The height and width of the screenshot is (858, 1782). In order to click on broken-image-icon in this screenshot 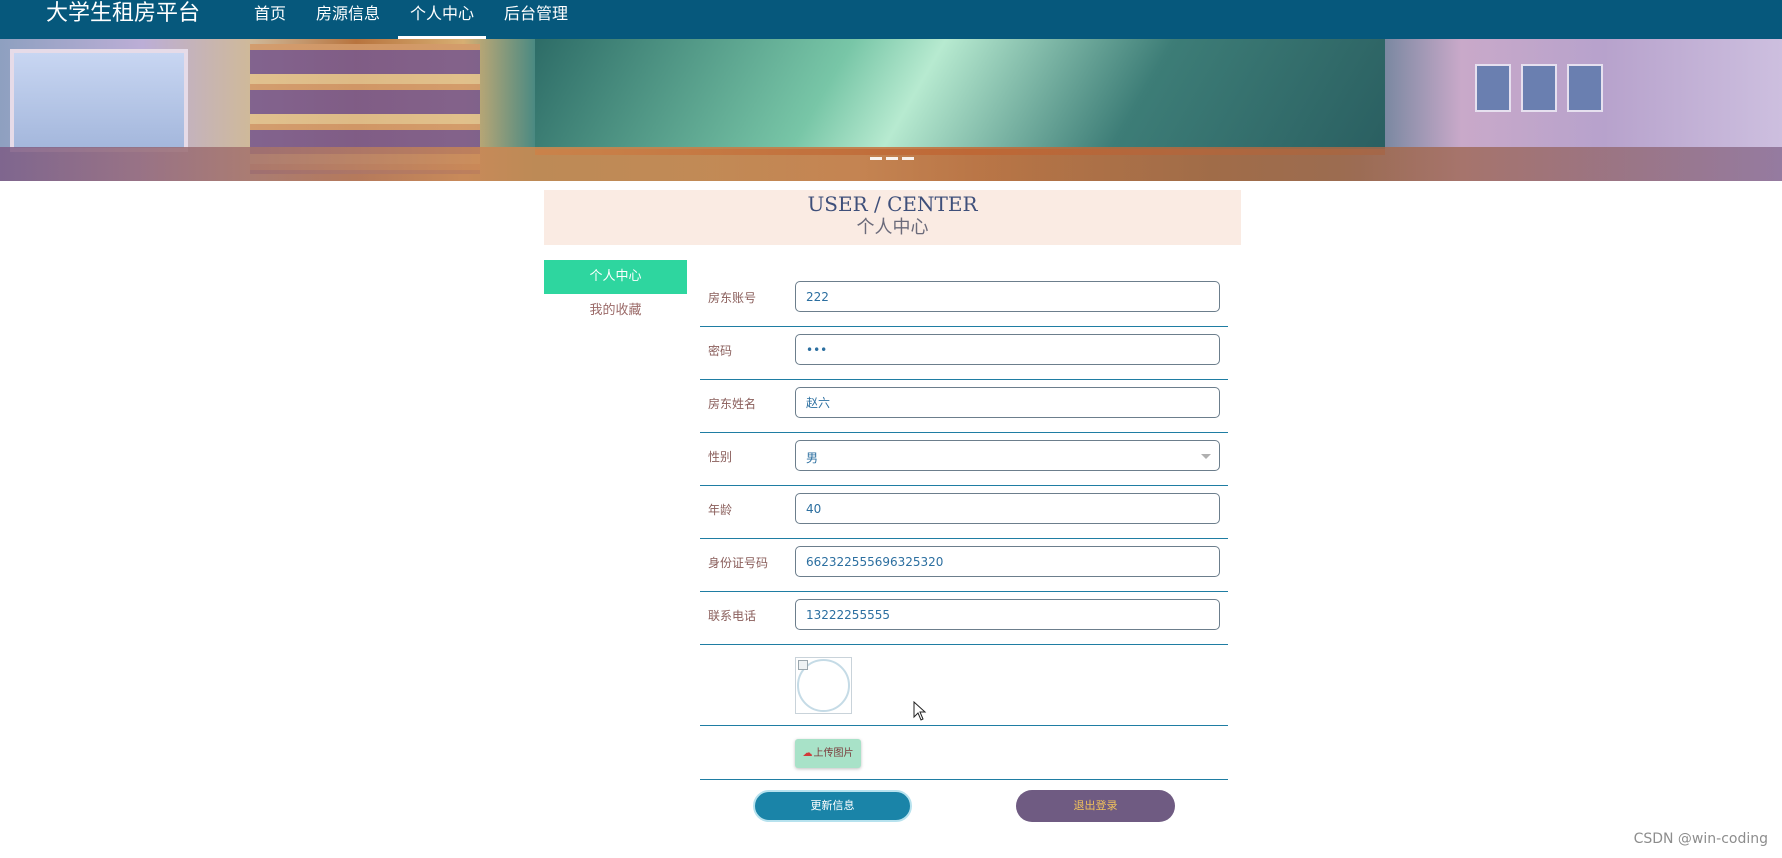, I will do `click(803, 665)`.